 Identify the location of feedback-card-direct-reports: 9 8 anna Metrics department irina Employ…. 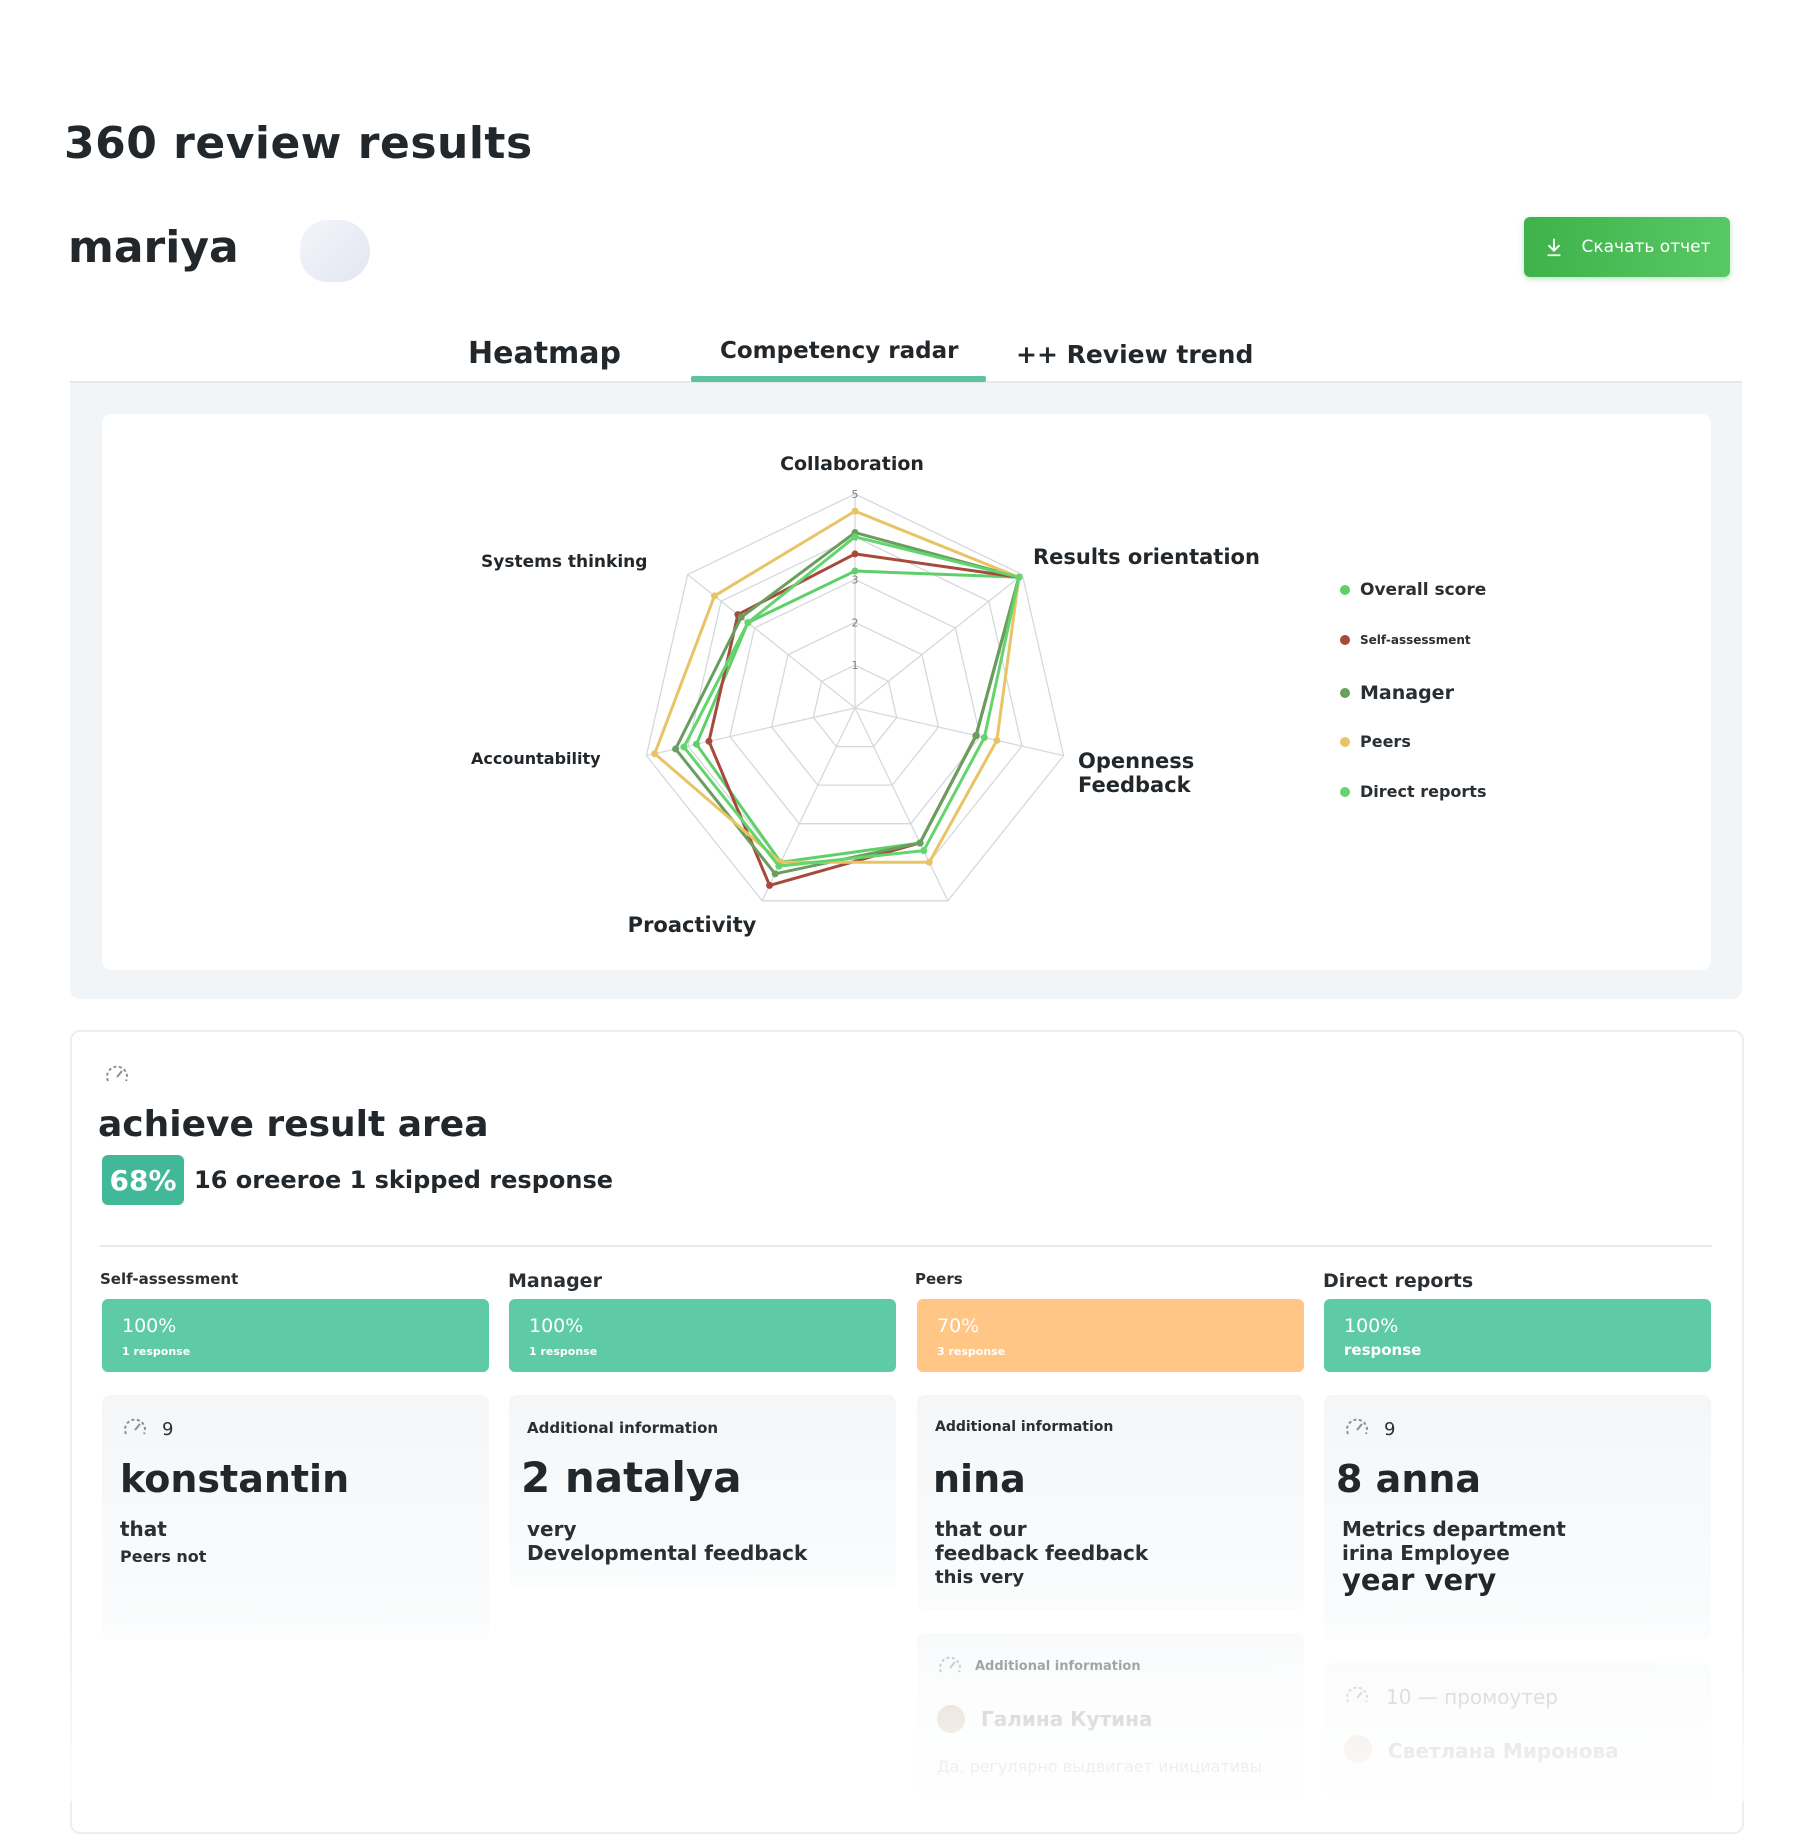
(1517, 1517).